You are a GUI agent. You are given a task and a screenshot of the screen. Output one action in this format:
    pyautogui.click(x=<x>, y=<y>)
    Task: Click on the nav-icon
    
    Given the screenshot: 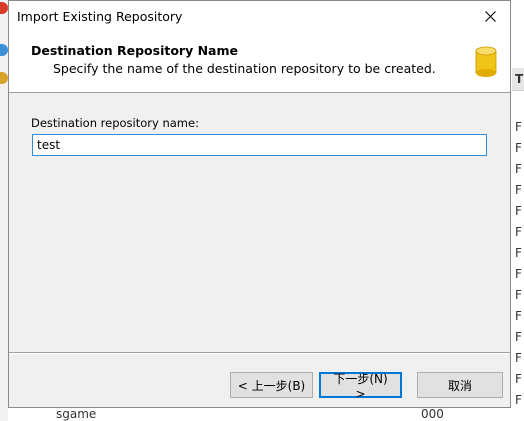 What is the action you would take?
    pyautogui.click(x=4, y=50)
    